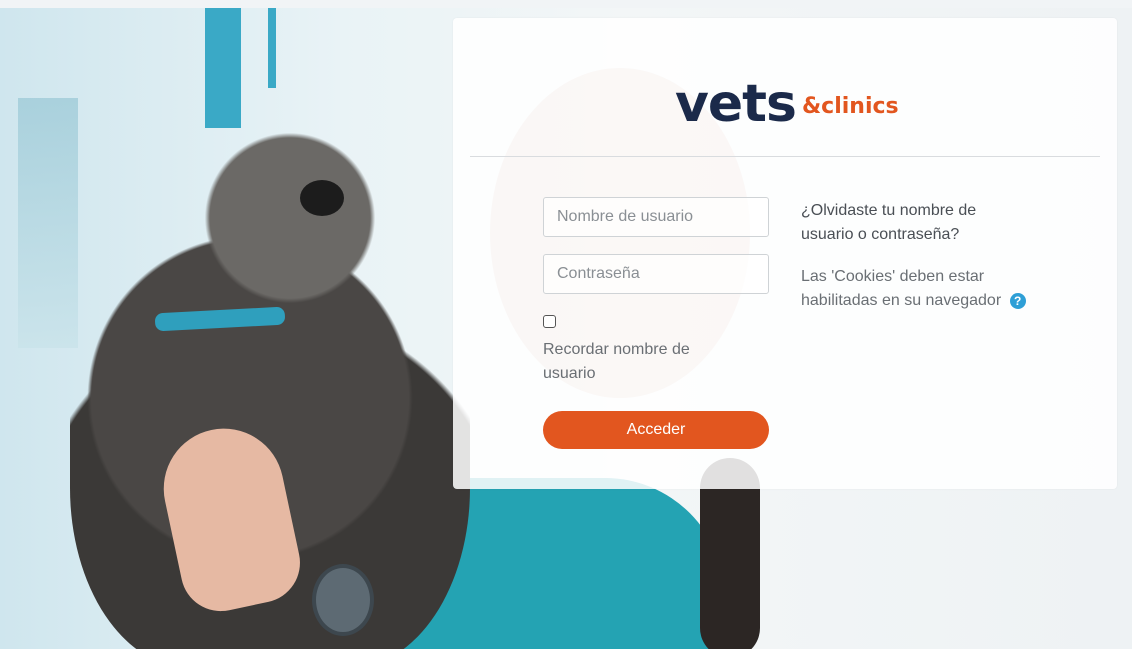 The height and width of the screenshot is (649, 1132). I want to click on help-icon: ?, so click(1017, 300).